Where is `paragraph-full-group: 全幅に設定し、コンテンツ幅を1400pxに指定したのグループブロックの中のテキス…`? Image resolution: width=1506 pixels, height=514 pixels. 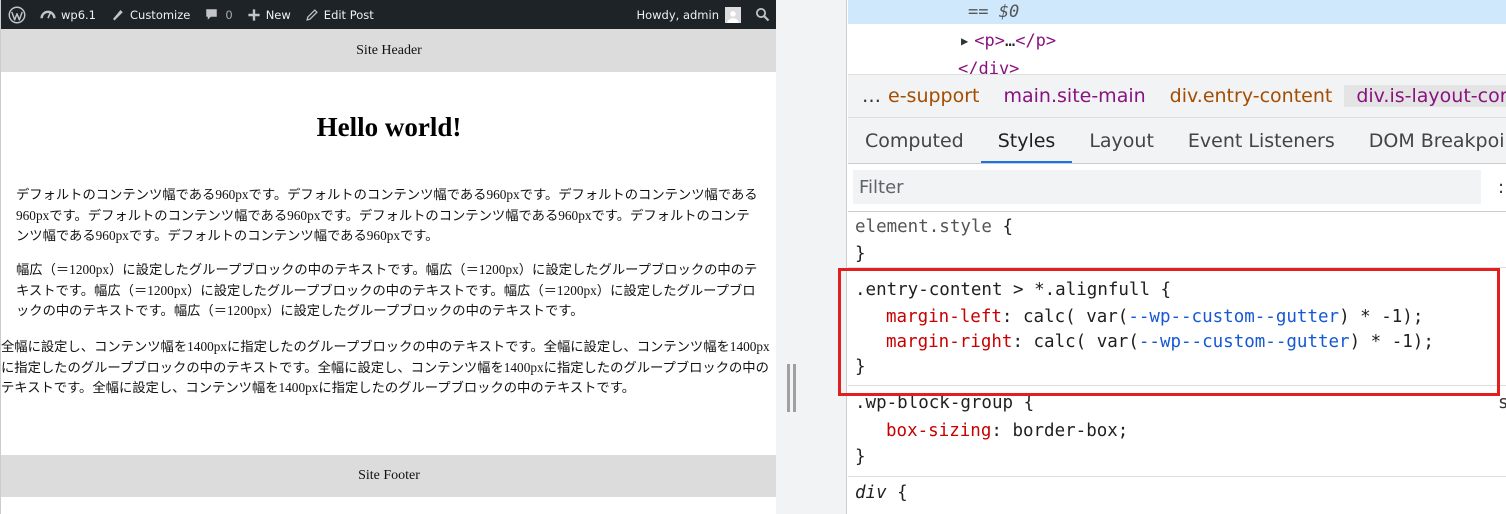
paragraph-full-group: 全幅に設定し、コンテンツ幅を1400pxに指定したのグループブロックの中のテキス… is located at coordinates (385, 367).